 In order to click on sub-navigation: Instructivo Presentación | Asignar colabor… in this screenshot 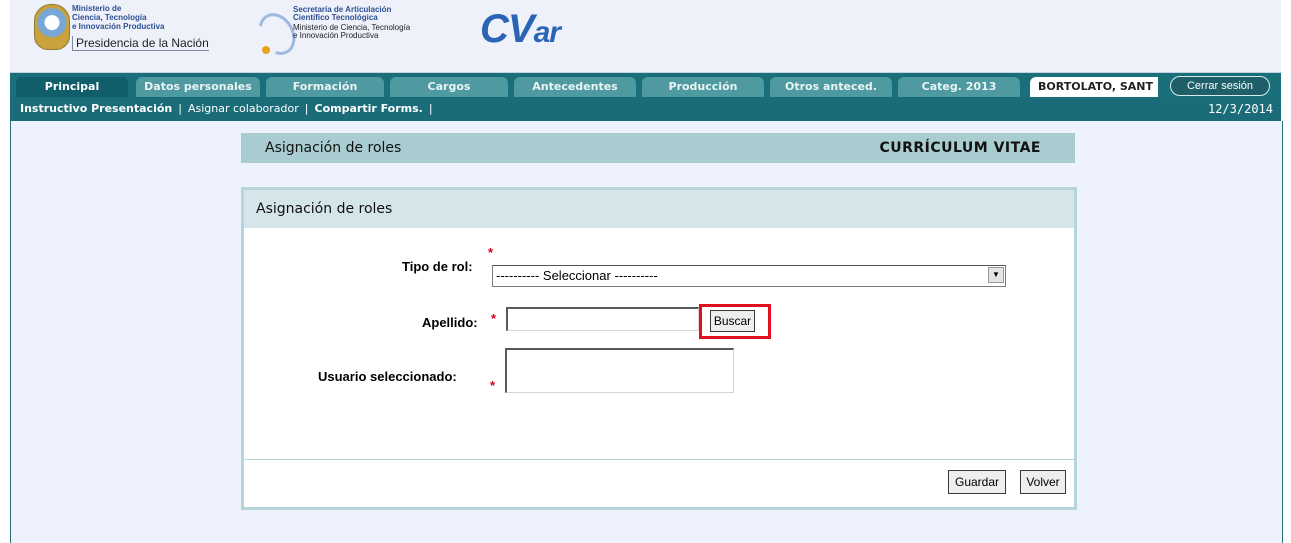, I will do `click(645, 109)`.